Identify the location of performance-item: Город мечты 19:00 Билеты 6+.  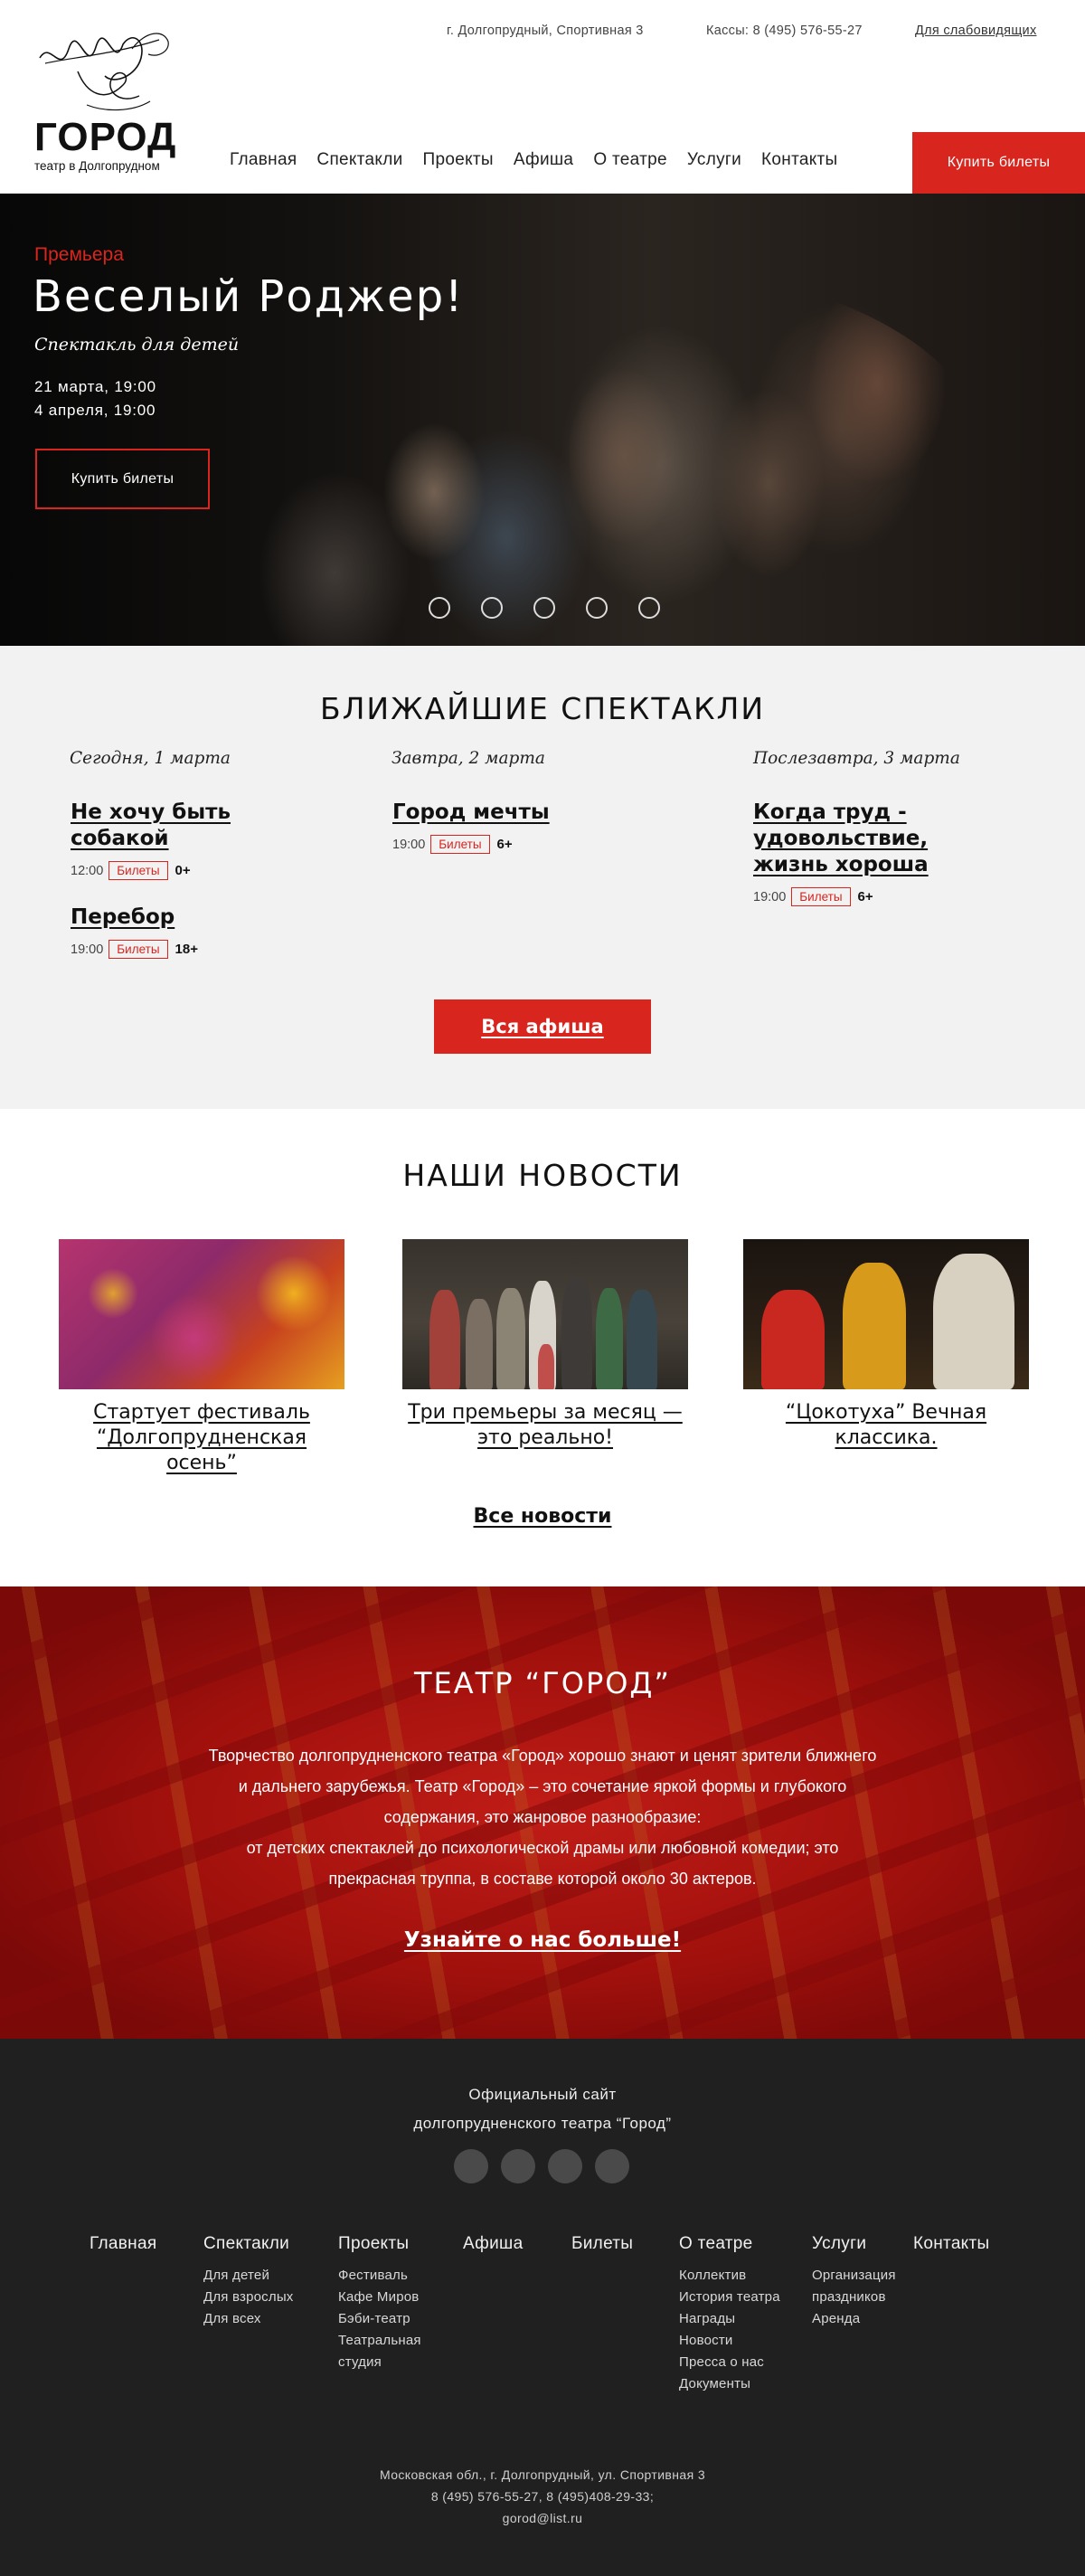
(496, 827).